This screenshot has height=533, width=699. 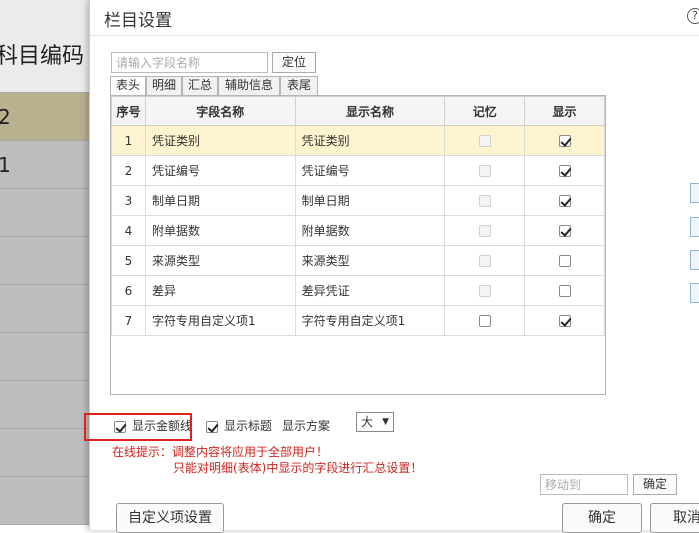 I want to click on table-row: 2 凭证编号 凭证编号, so click(x=358, y=170).